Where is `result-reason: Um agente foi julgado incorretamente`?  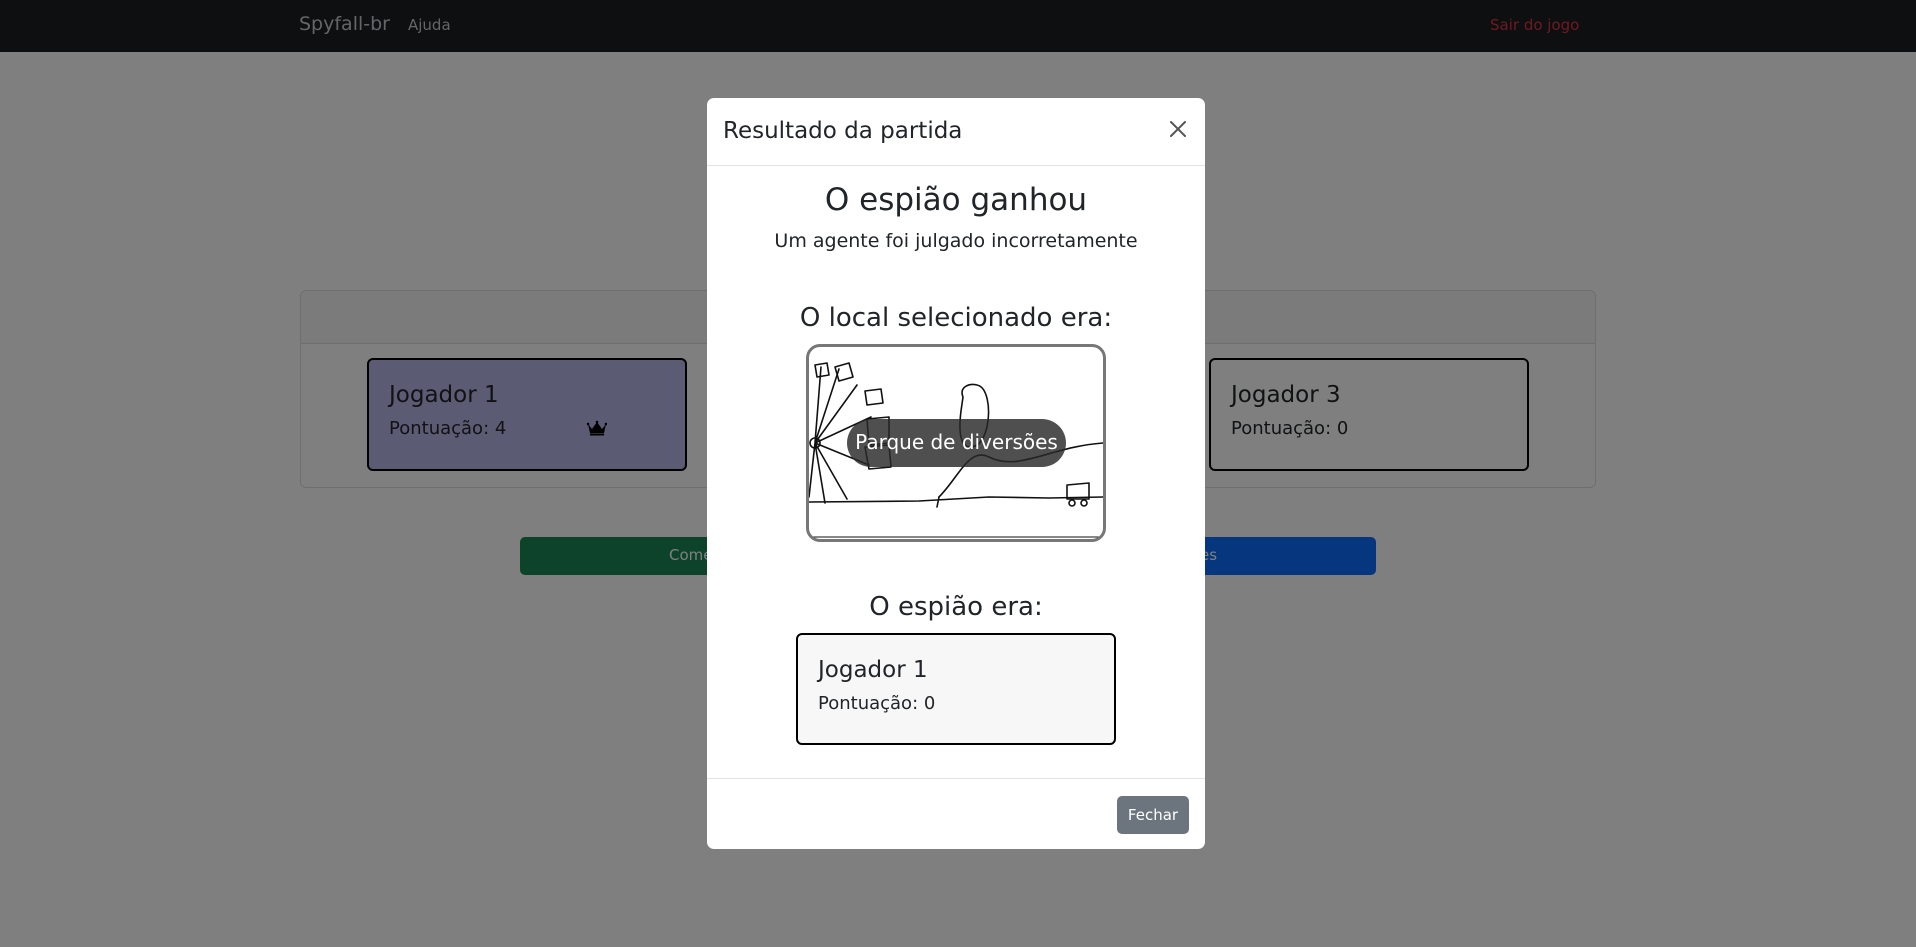
result-reason: Um agente foi julgado incorretamente is located at coordinates (956, 241).